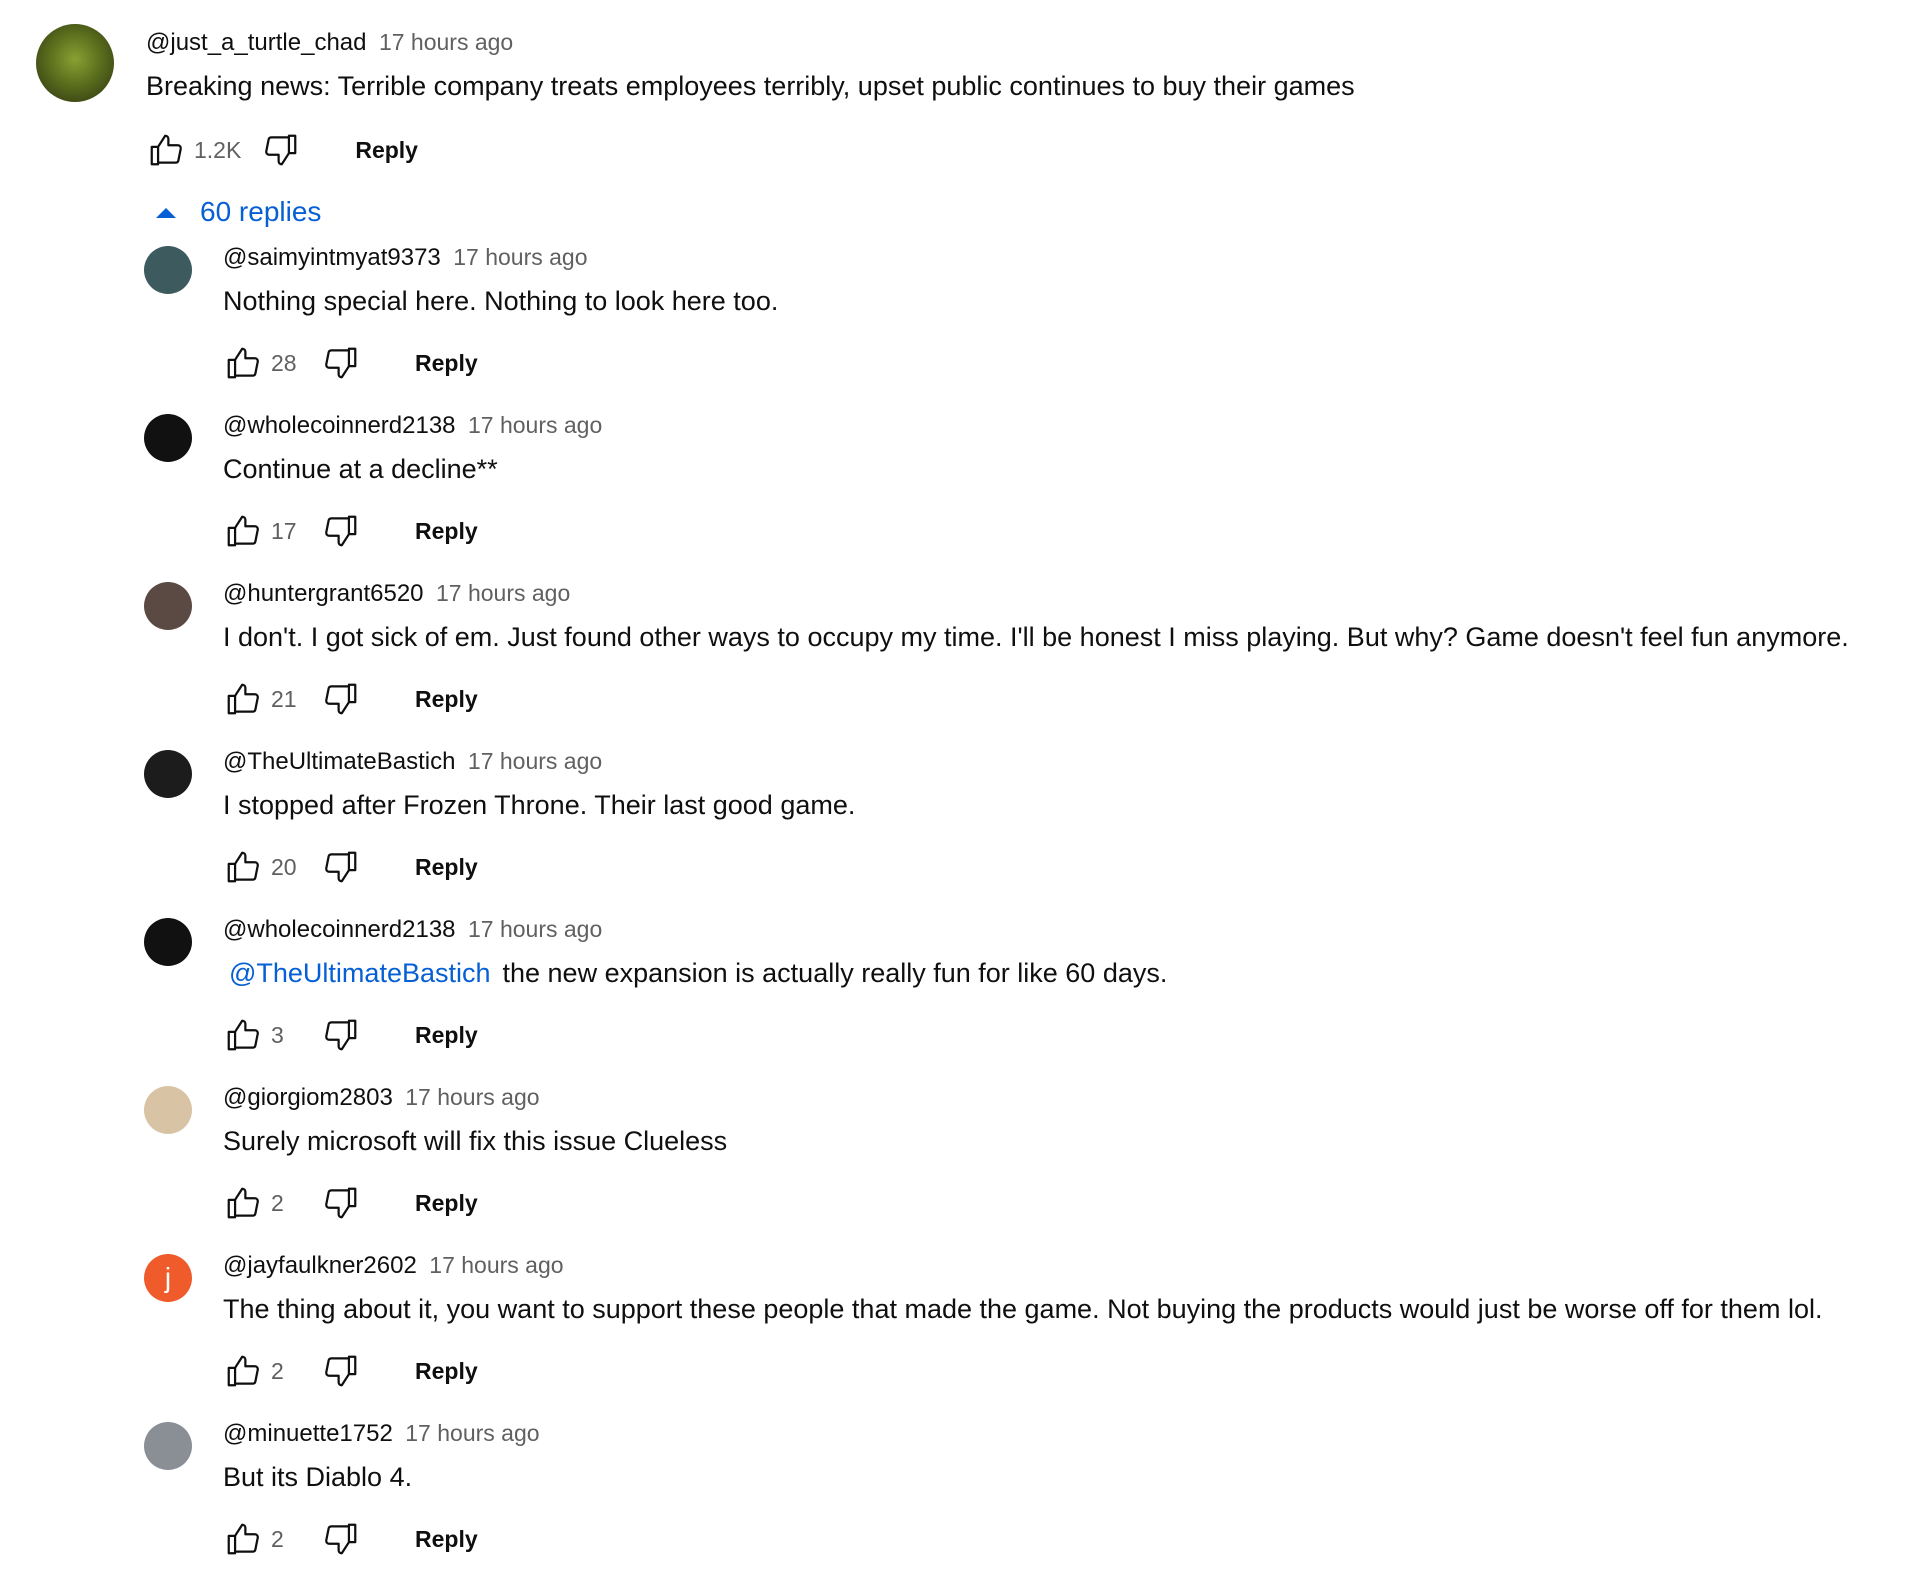 The image size is (1920, 1590). I want to click on comment-message: But its Diablo 4., so click(318, 1477).